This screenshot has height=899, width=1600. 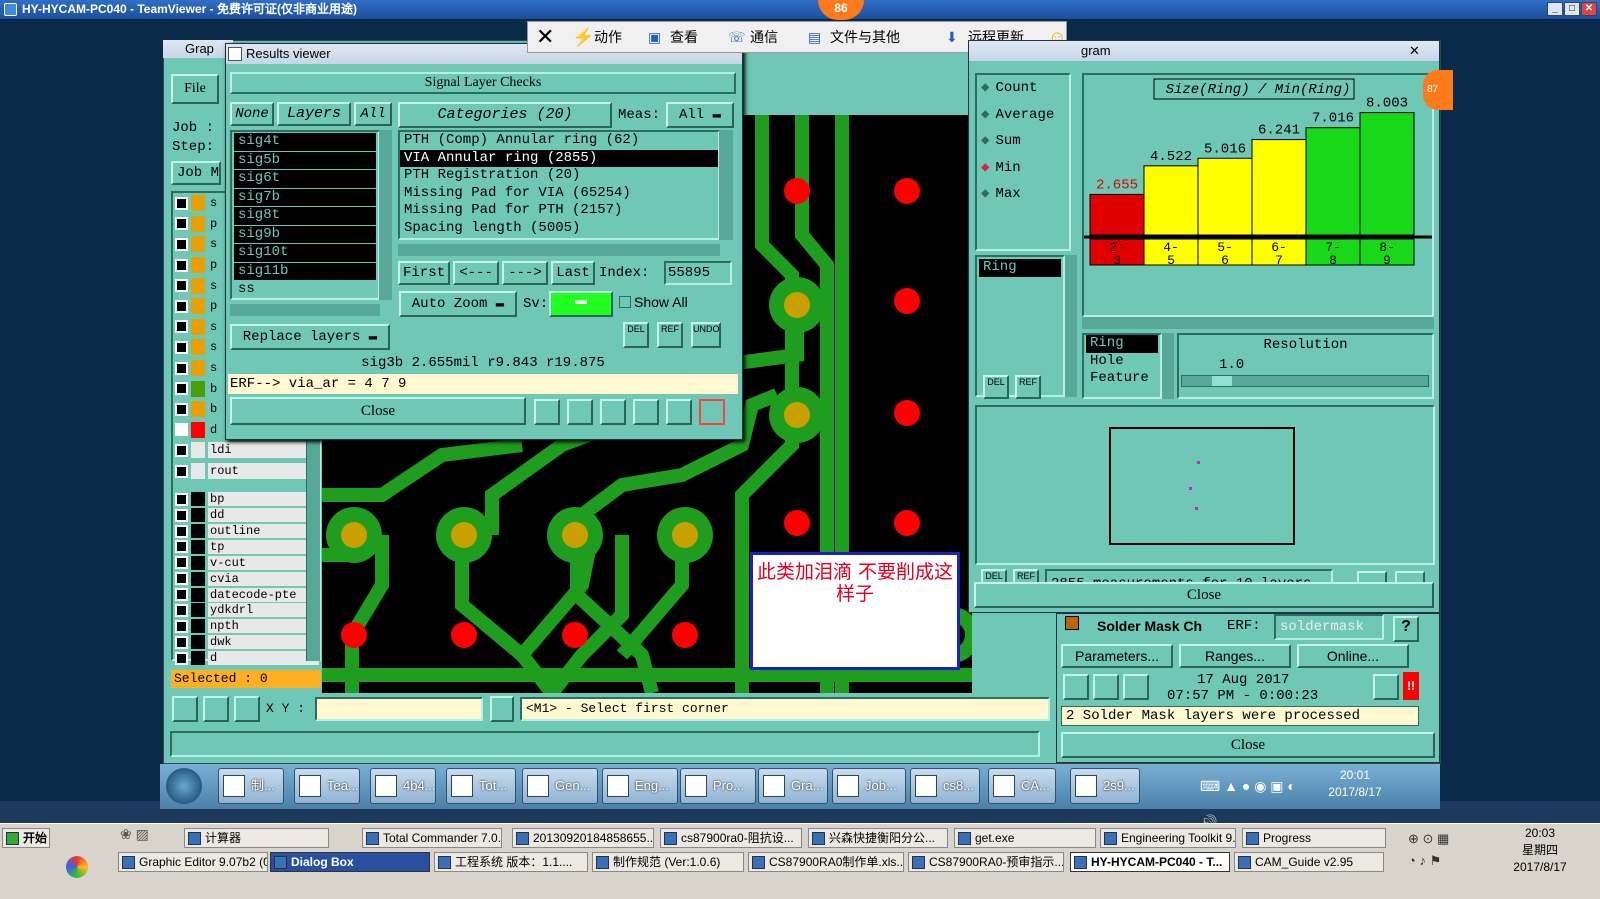 What do you see at coordinates (305, 234) in the screenshot?
I see `result-layer-item: sig9b` at bounding box center [305, 234].